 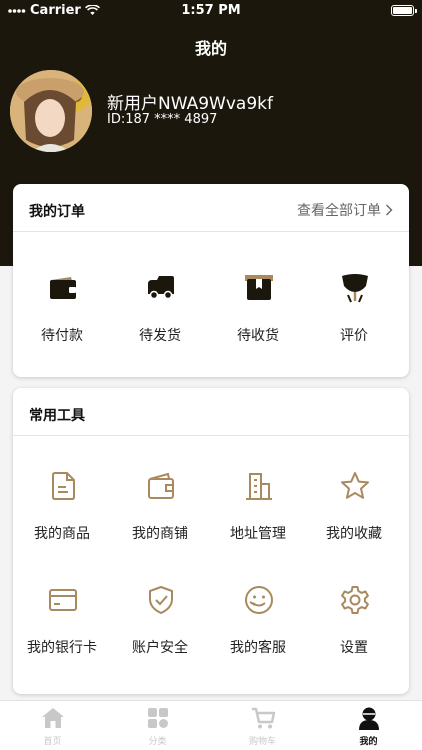 What do you see at coordinates (57, 212) in the screenshot?
I see `orders-title: 我的订单` at bounding box center [57, 212].